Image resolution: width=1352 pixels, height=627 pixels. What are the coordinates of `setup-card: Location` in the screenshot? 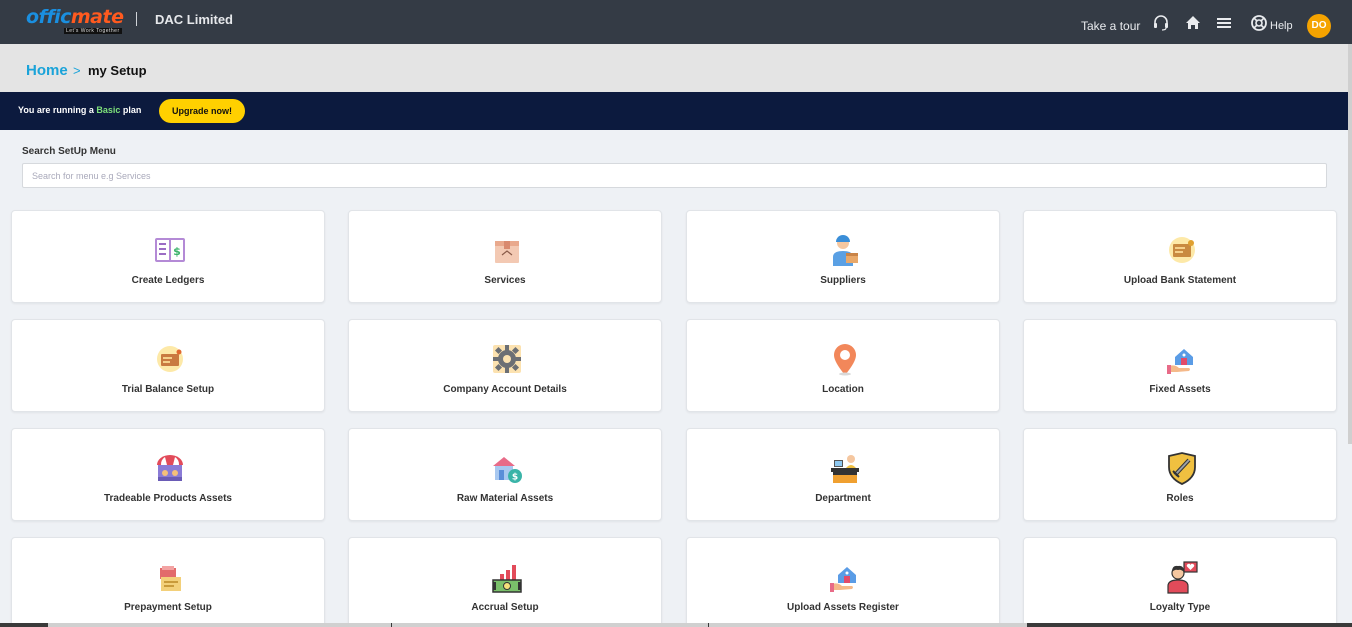 It's located at (843, 365).